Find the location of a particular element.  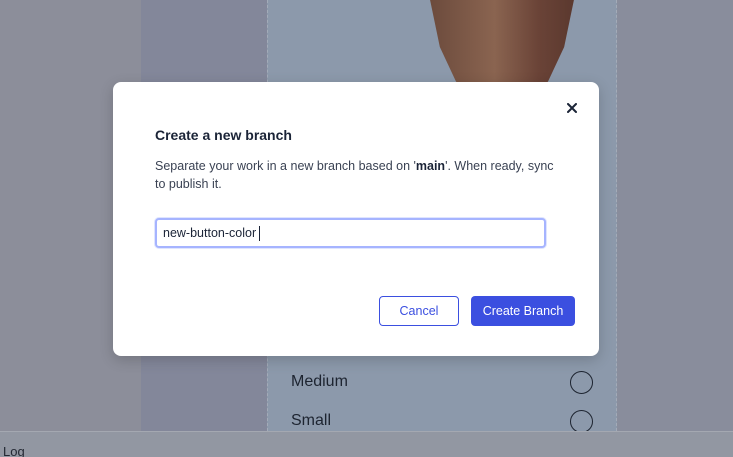

log-tab: Log is located at coordinates (14, 450).